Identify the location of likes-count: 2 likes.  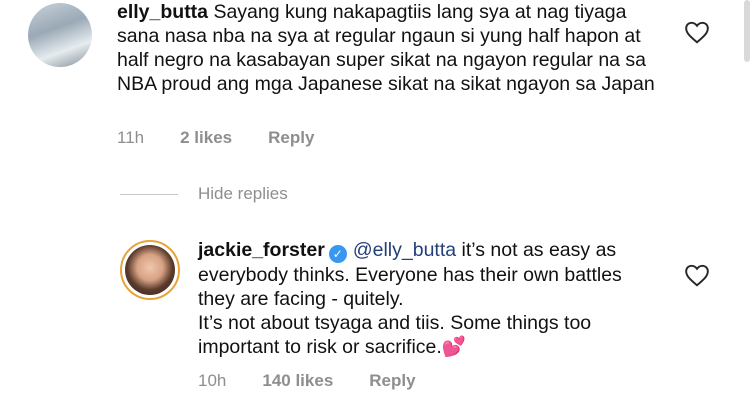
(206, 138).